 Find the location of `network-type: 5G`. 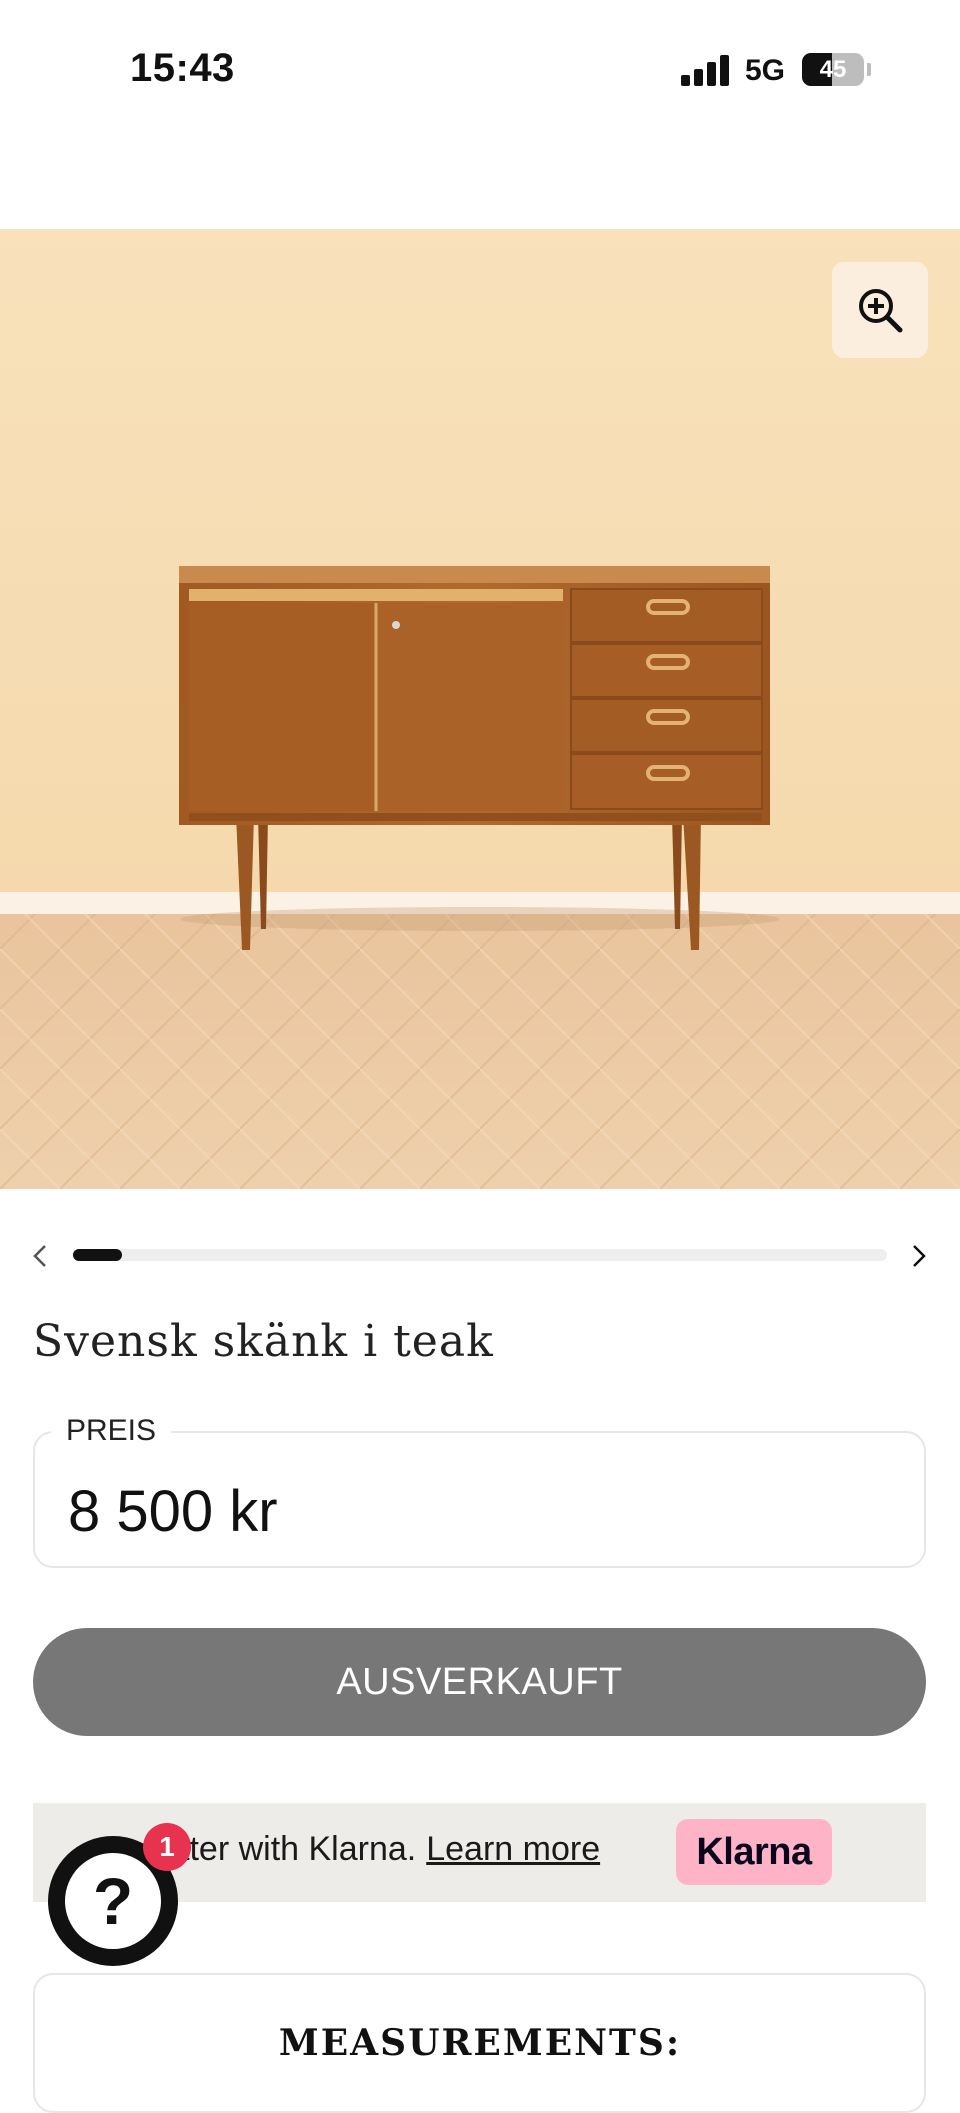

network-type: 5G is located at coordinates (765, 70).